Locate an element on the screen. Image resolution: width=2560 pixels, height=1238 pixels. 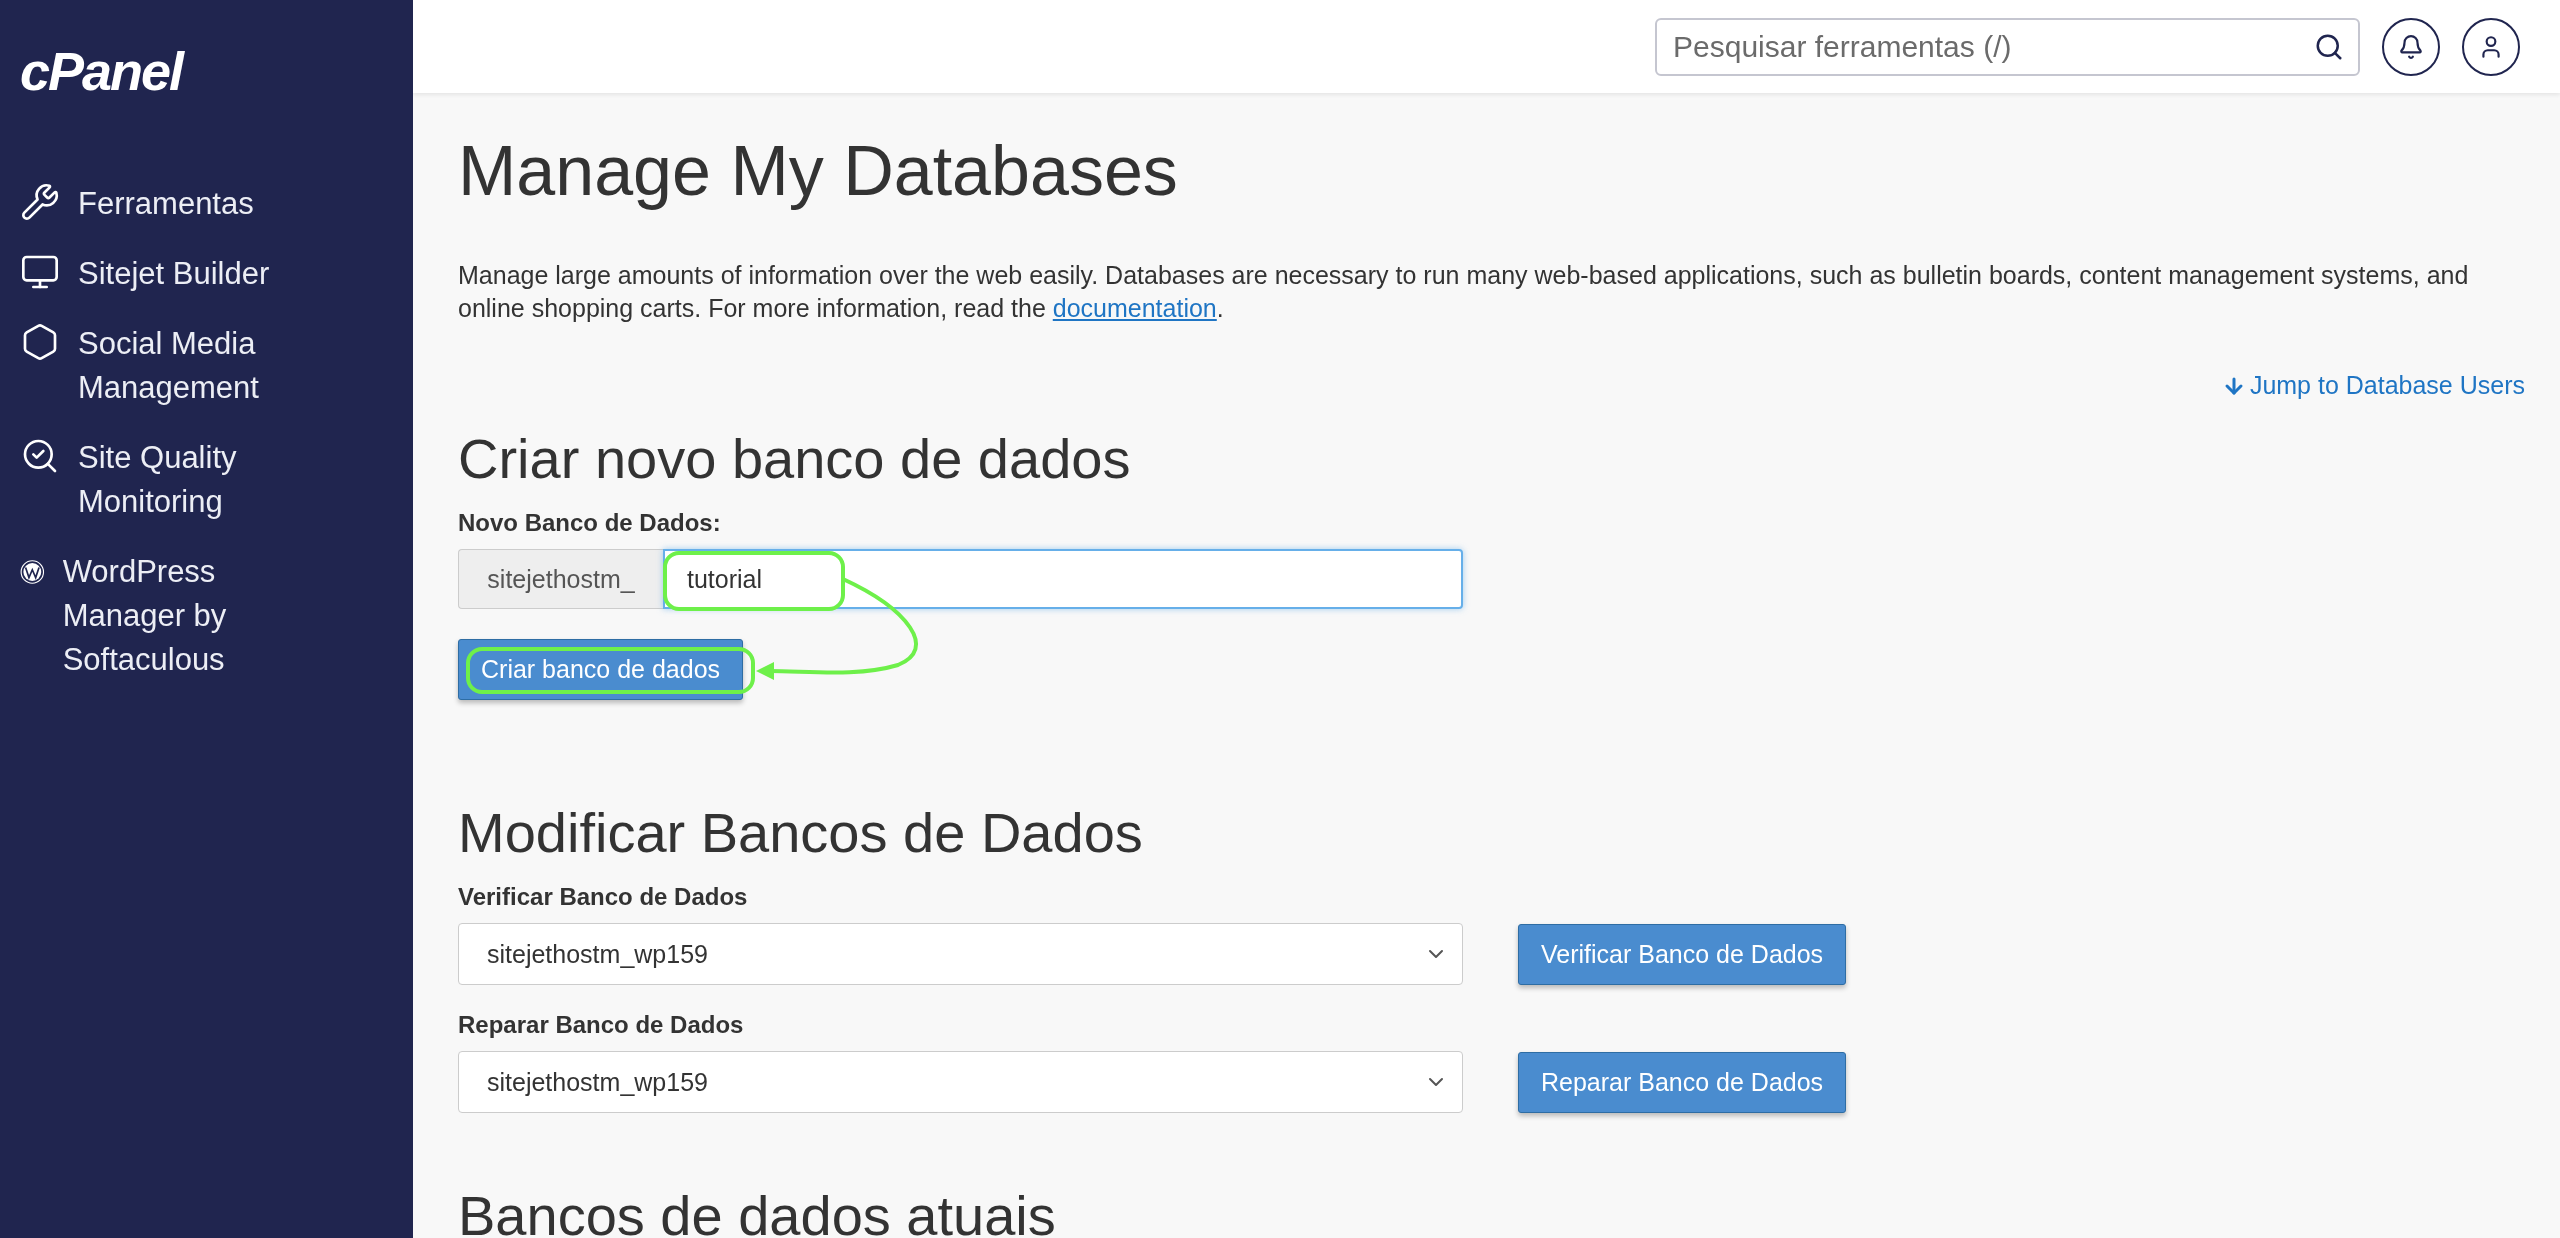
section-heading: Criar novo banco de dados is located at coordinates (795, 458).